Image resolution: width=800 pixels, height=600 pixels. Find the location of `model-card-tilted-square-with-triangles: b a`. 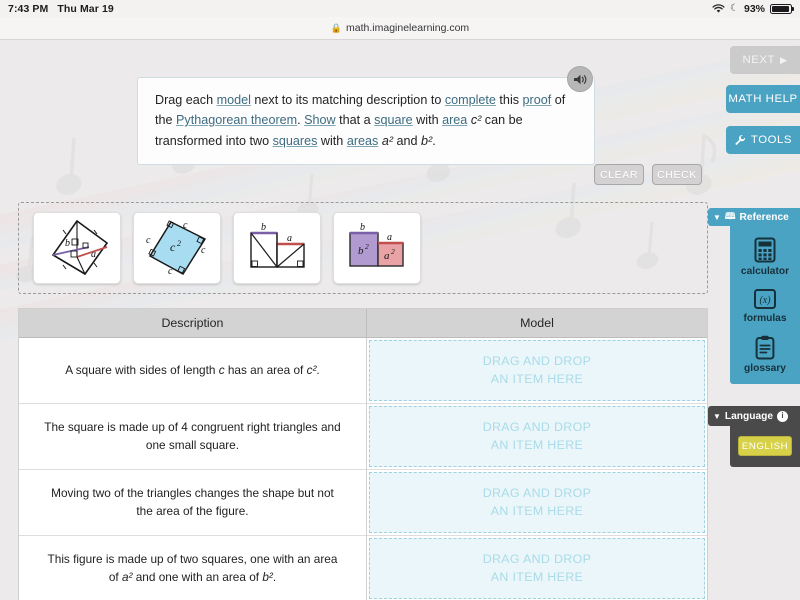

model-card-tilted-square-with-triangles: b a is located at coordinates (77, 248).